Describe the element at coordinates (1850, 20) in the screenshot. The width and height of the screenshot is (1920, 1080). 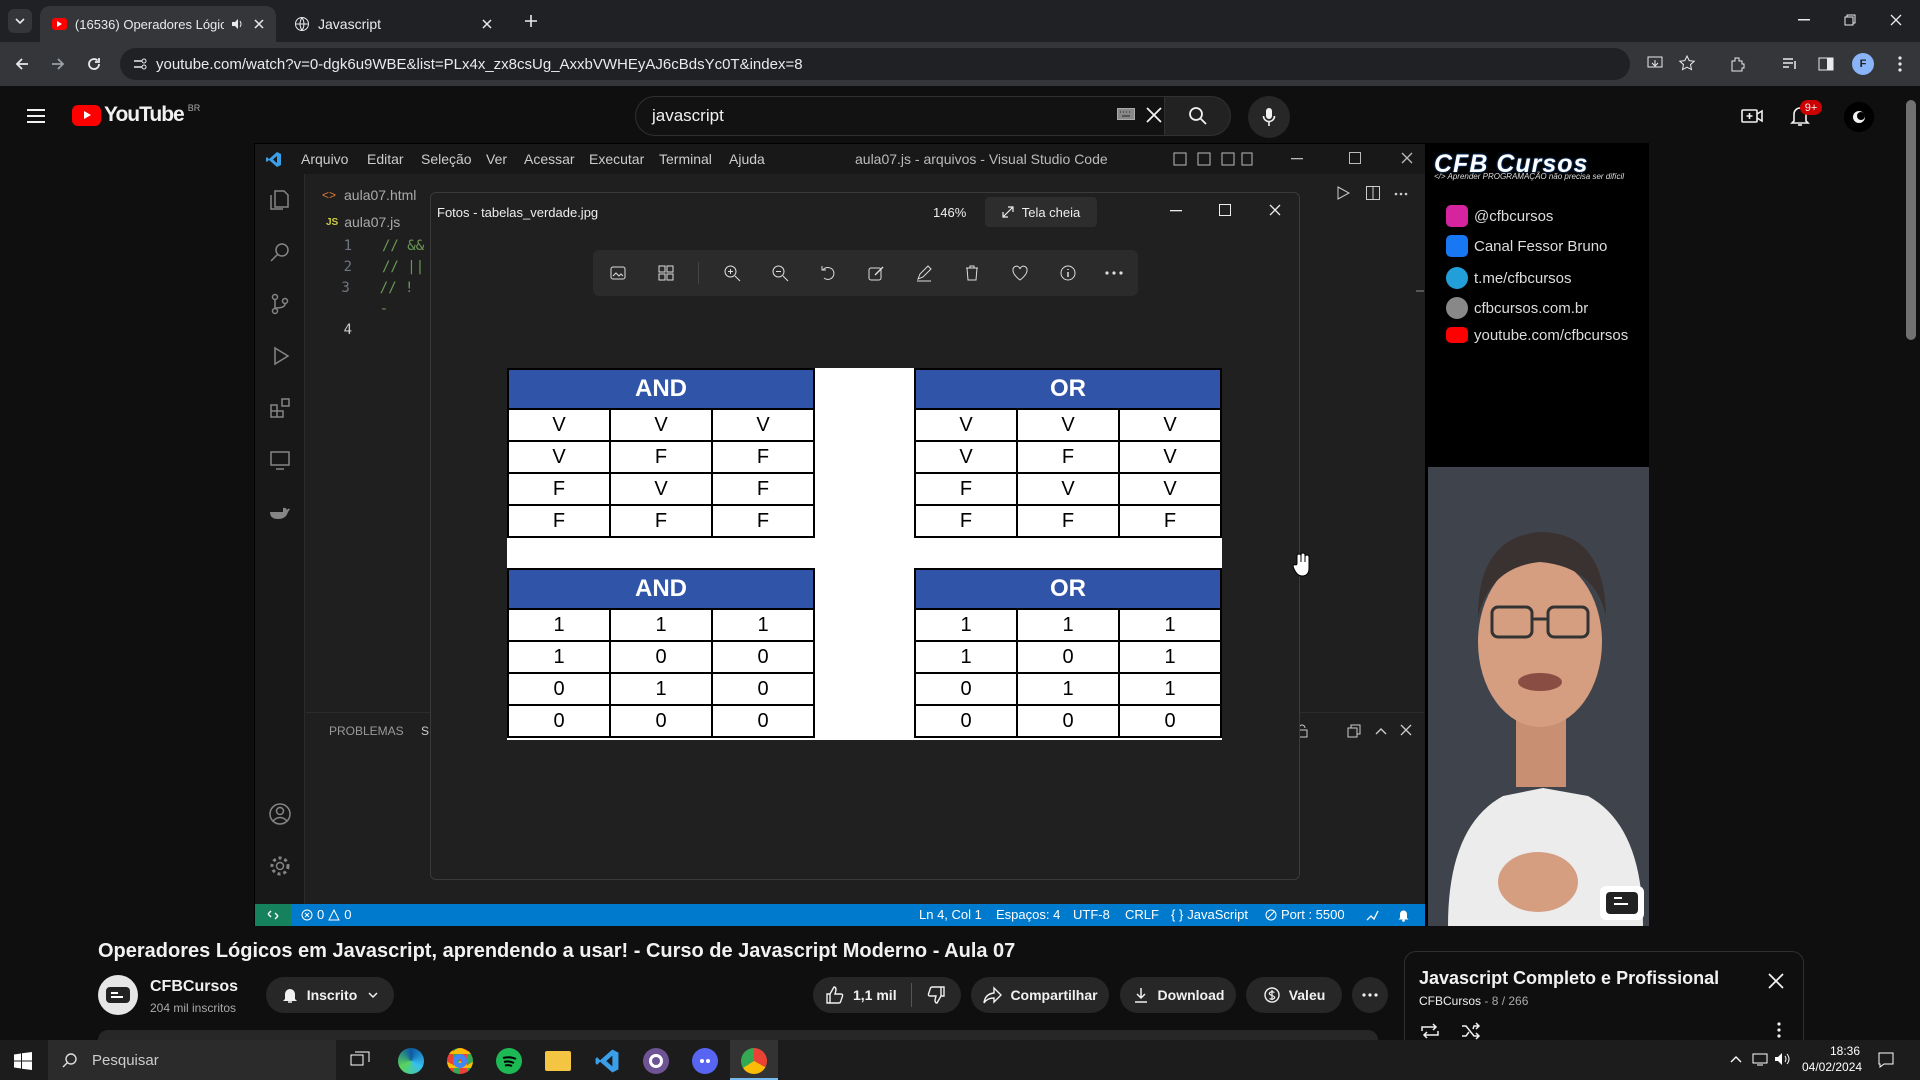
I see `restore-icon` at that location.